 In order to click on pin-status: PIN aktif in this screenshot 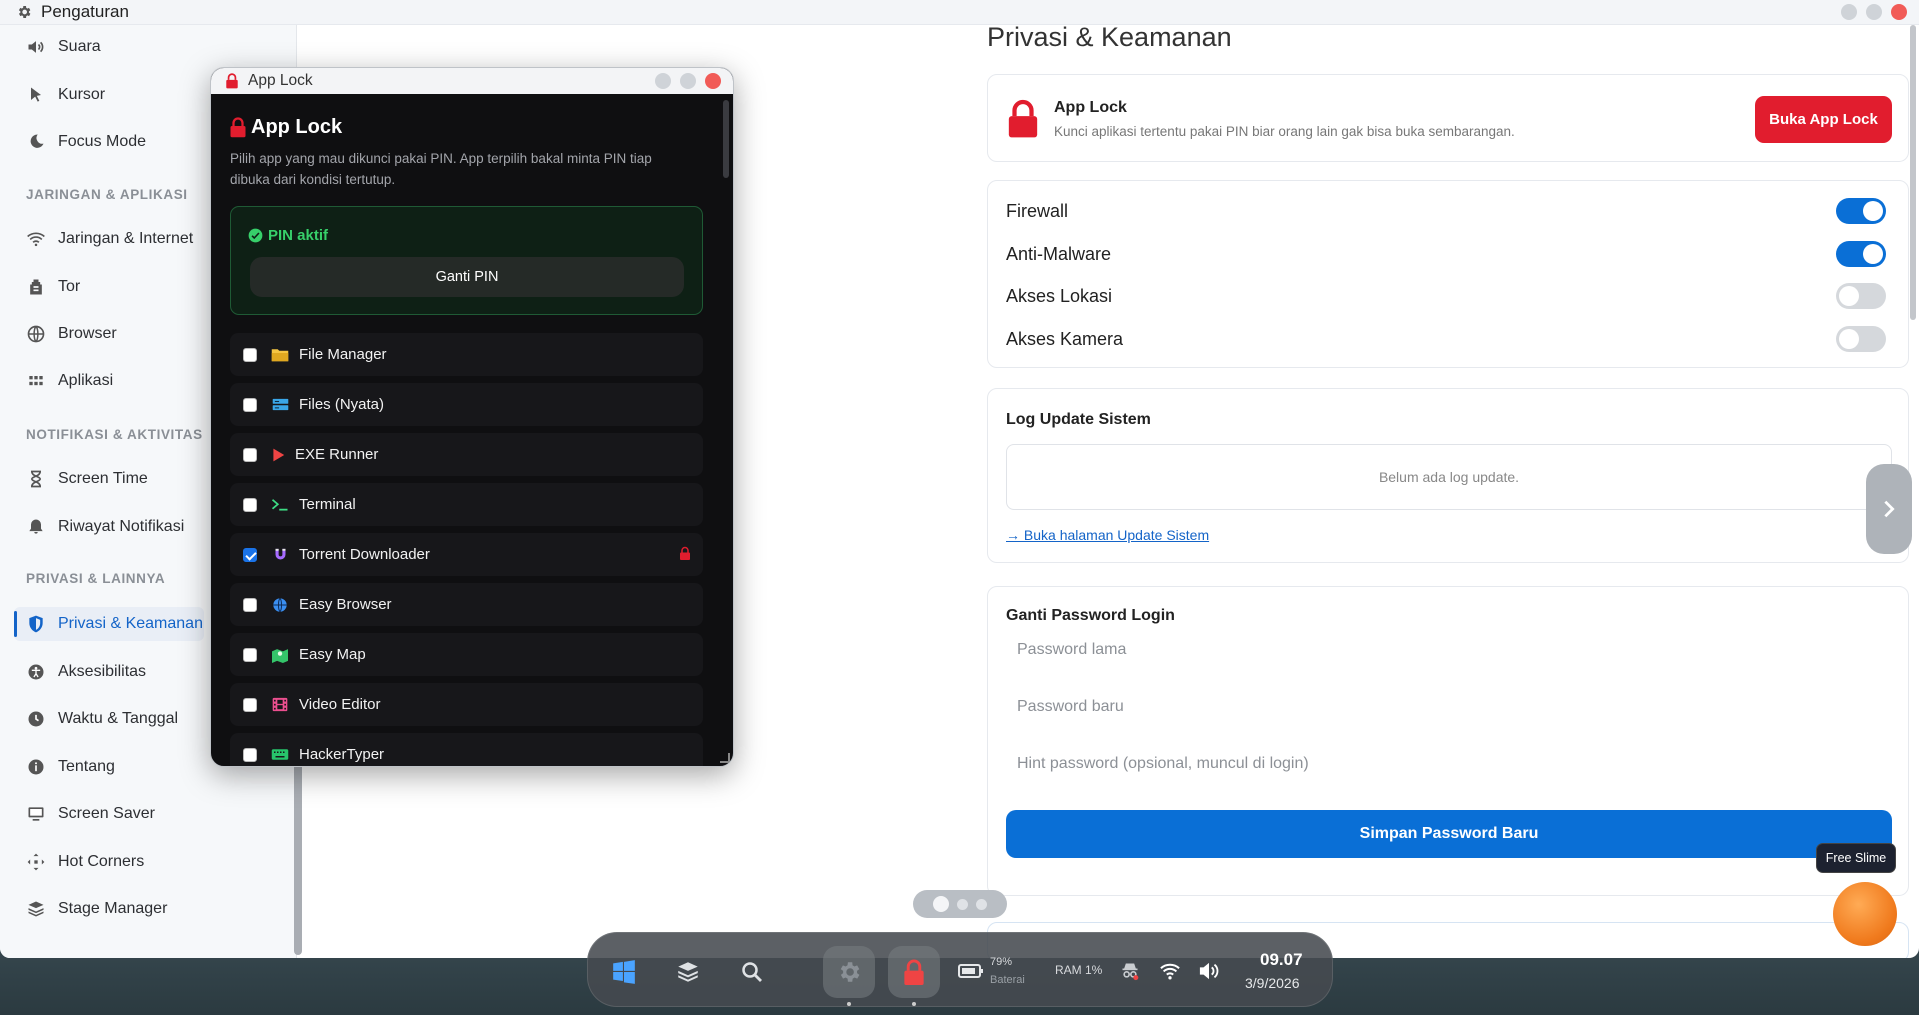, I will do `click(288, 235)`.